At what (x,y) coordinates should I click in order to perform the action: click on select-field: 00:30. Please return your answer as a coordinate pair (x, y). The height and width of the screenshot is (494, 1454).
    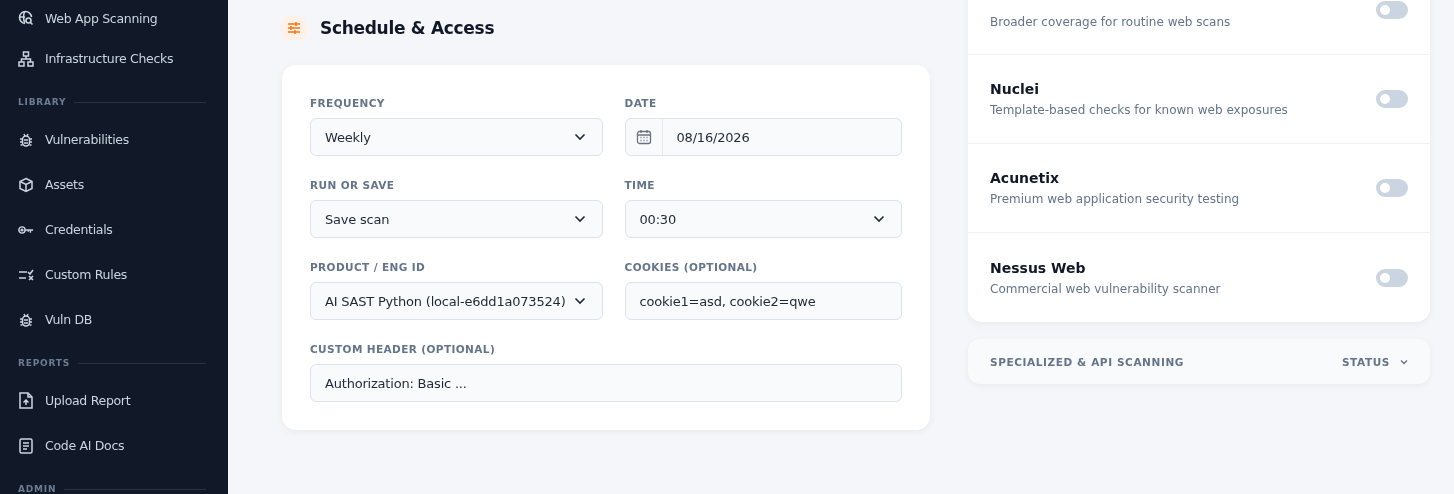
    Looking at the image, I should click on (763, 219).